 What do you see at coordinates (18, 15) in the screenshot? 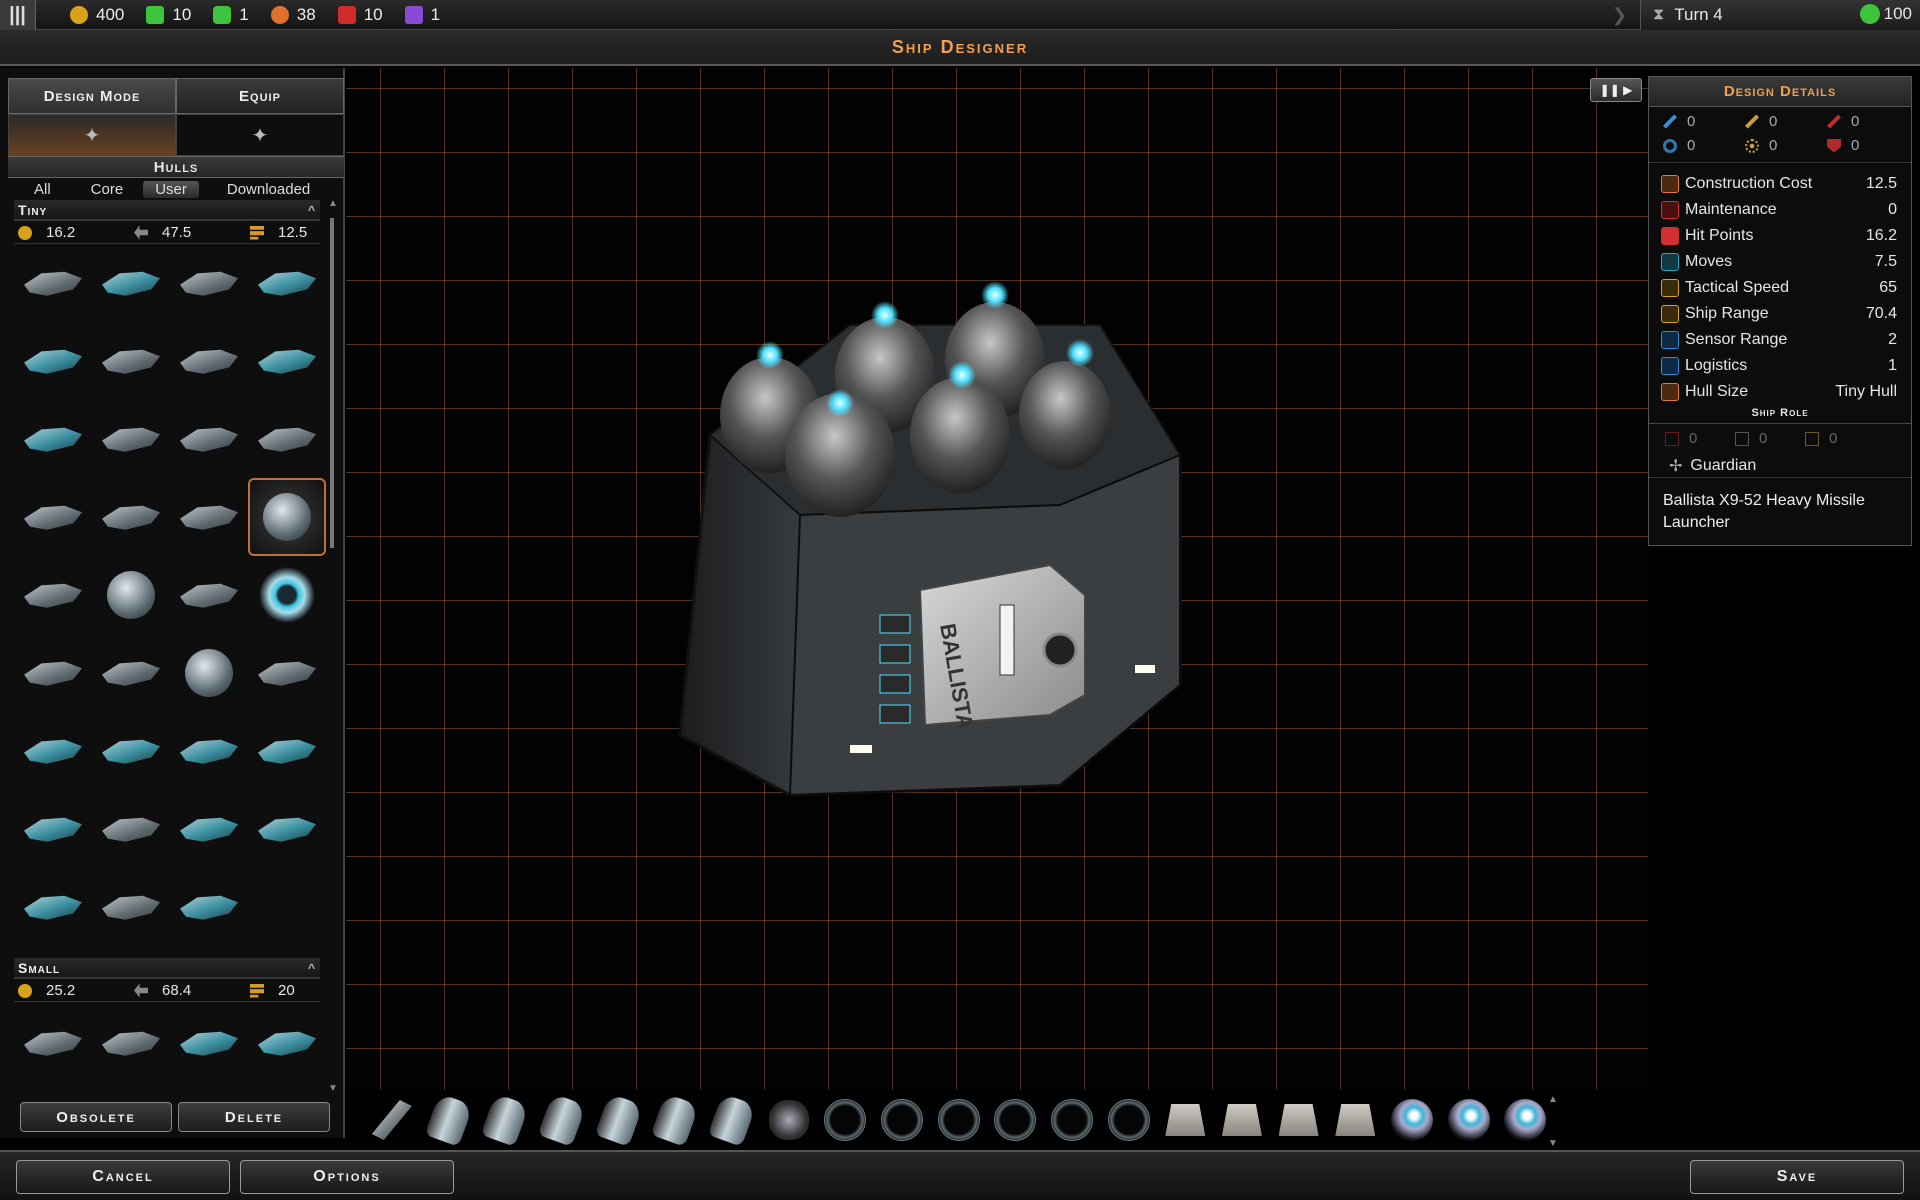
I see `main-menu-logo: |||` at bounding box center [18, 15].